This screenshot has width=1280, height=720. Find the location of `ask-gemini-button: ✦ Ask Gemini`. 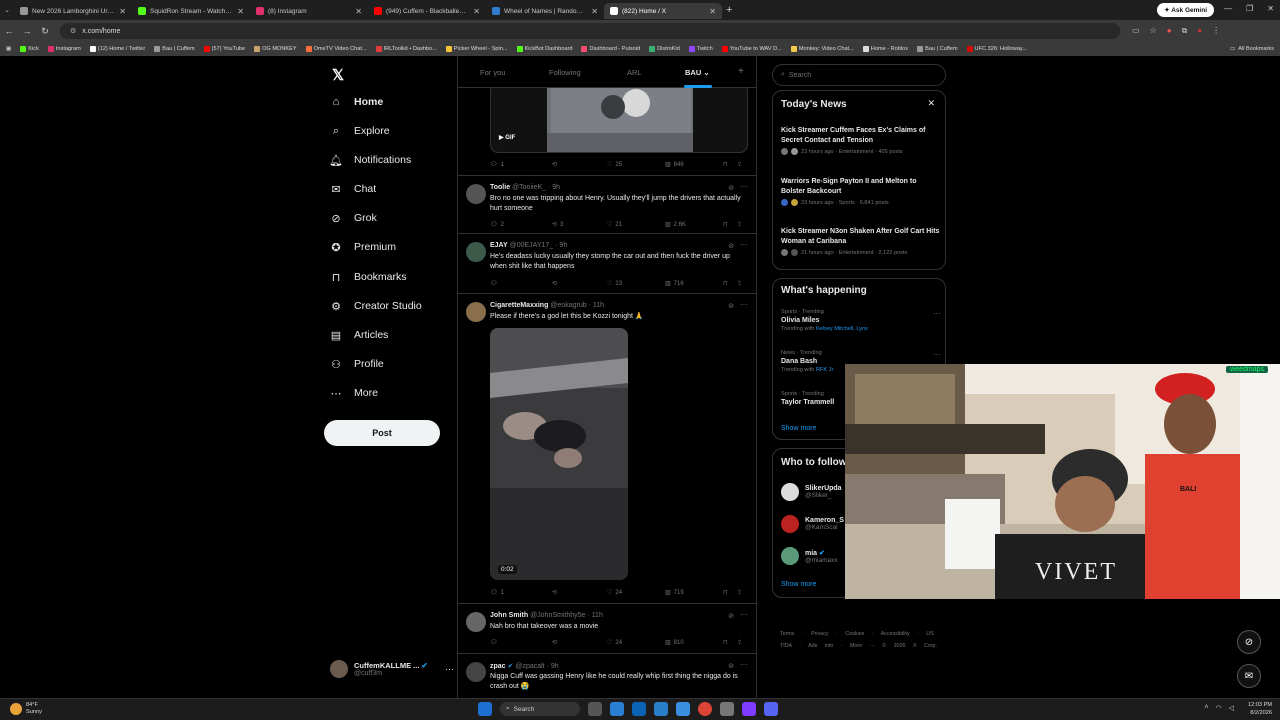

ask-gemini-button: ✦ Ask Gemini is located at coordinates (1185, 10).